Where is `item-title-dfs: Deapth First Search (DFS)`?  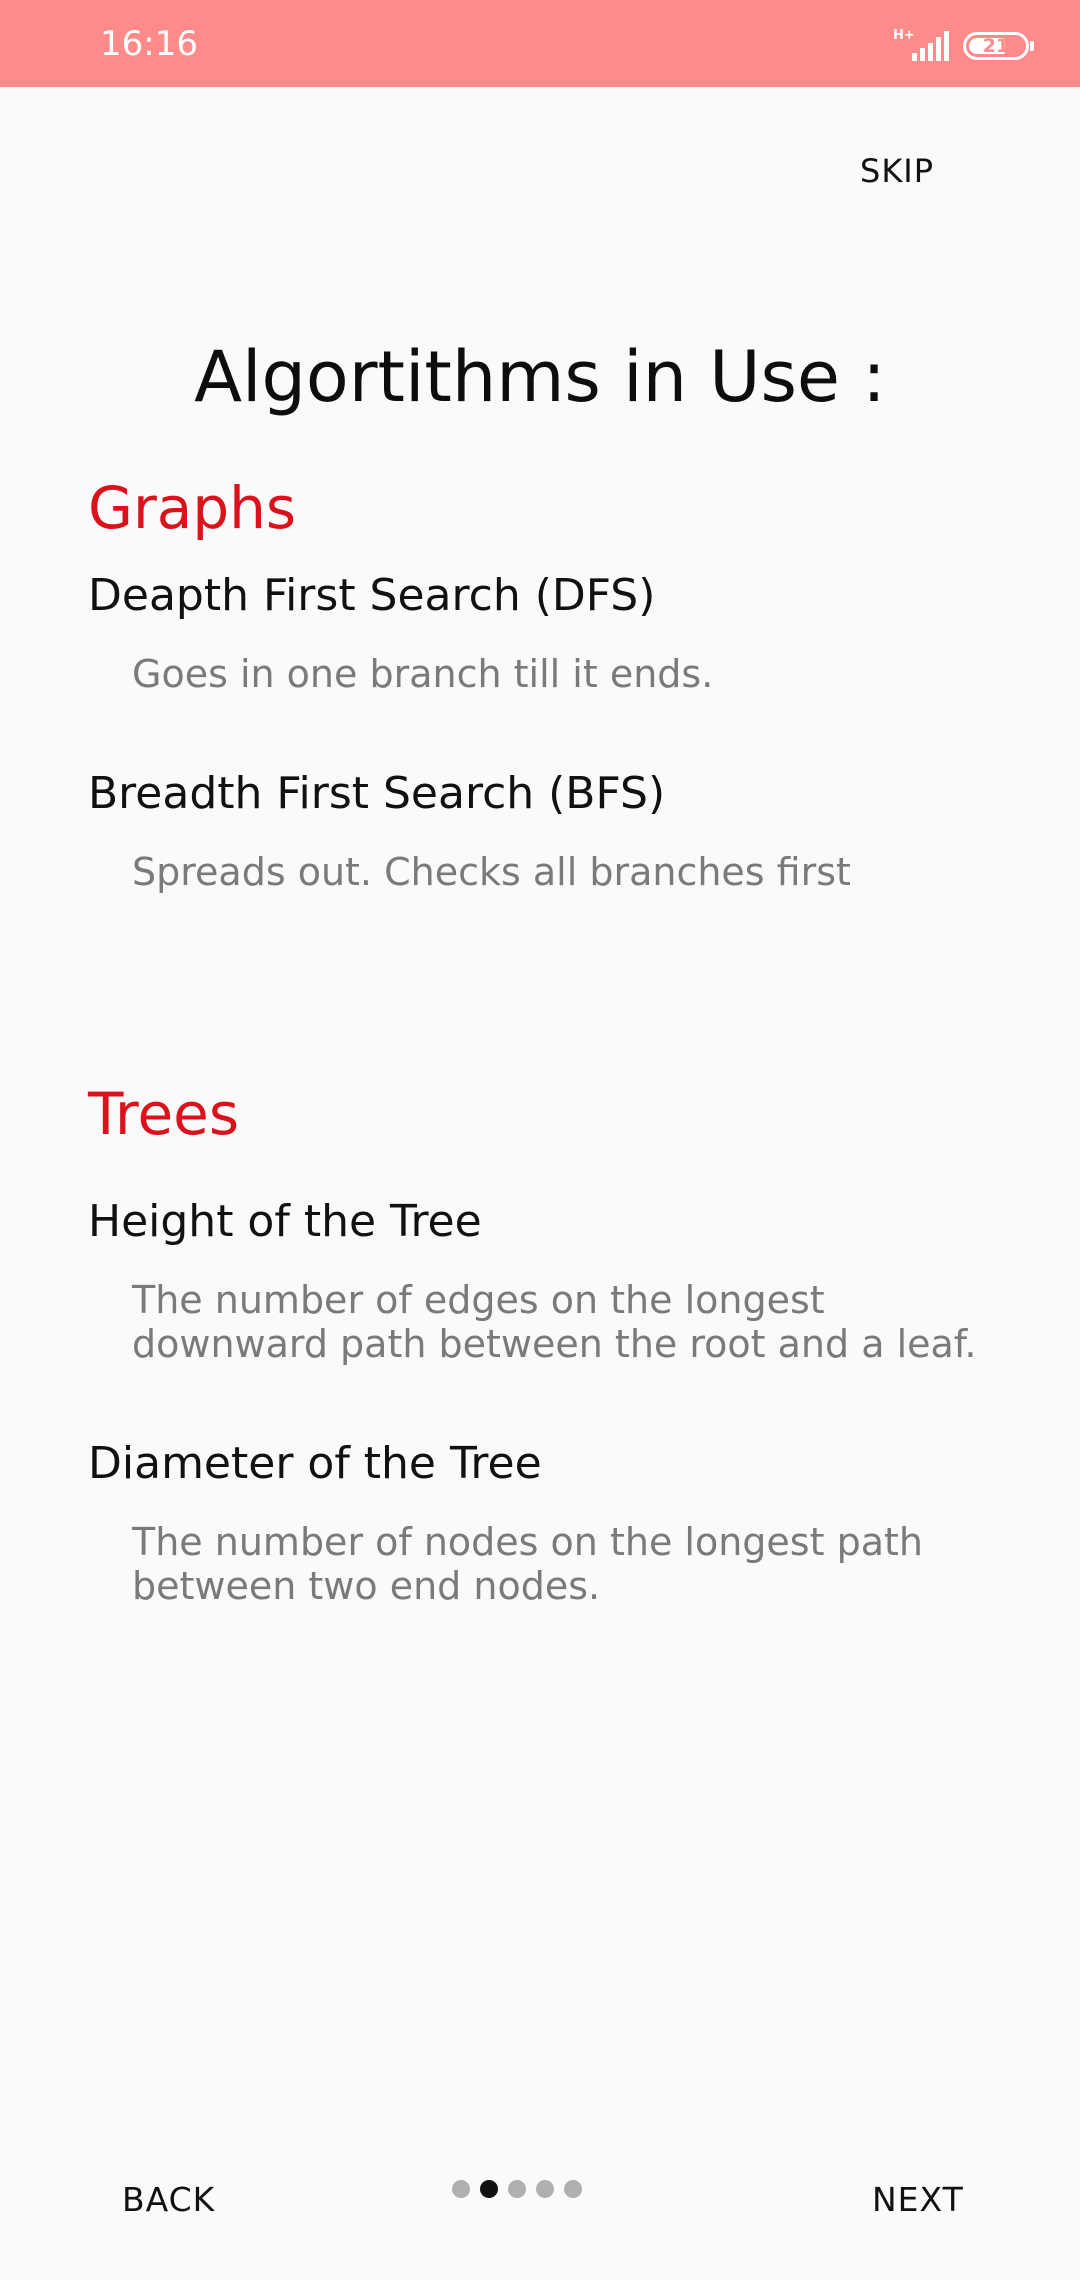 item-title-dfs: Deapth First Search (DFS) is located at coordinates (372, 595).